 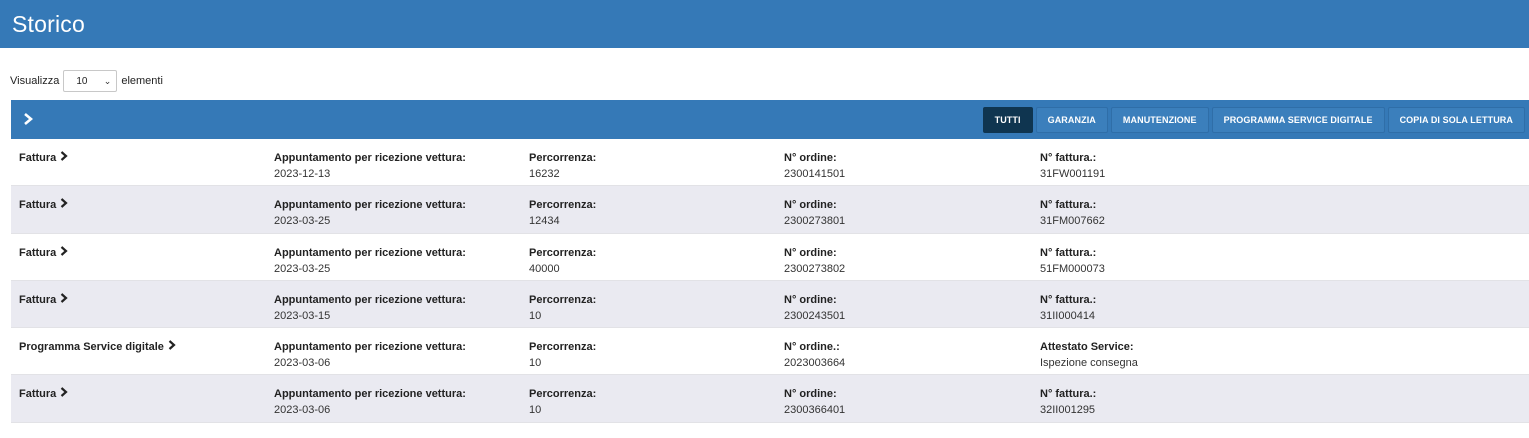 What do you see at coordinates (814, 166) in the screenshot?
I see `order-cell: N° ordine: 2300141501` at bounding box center [814, 166].